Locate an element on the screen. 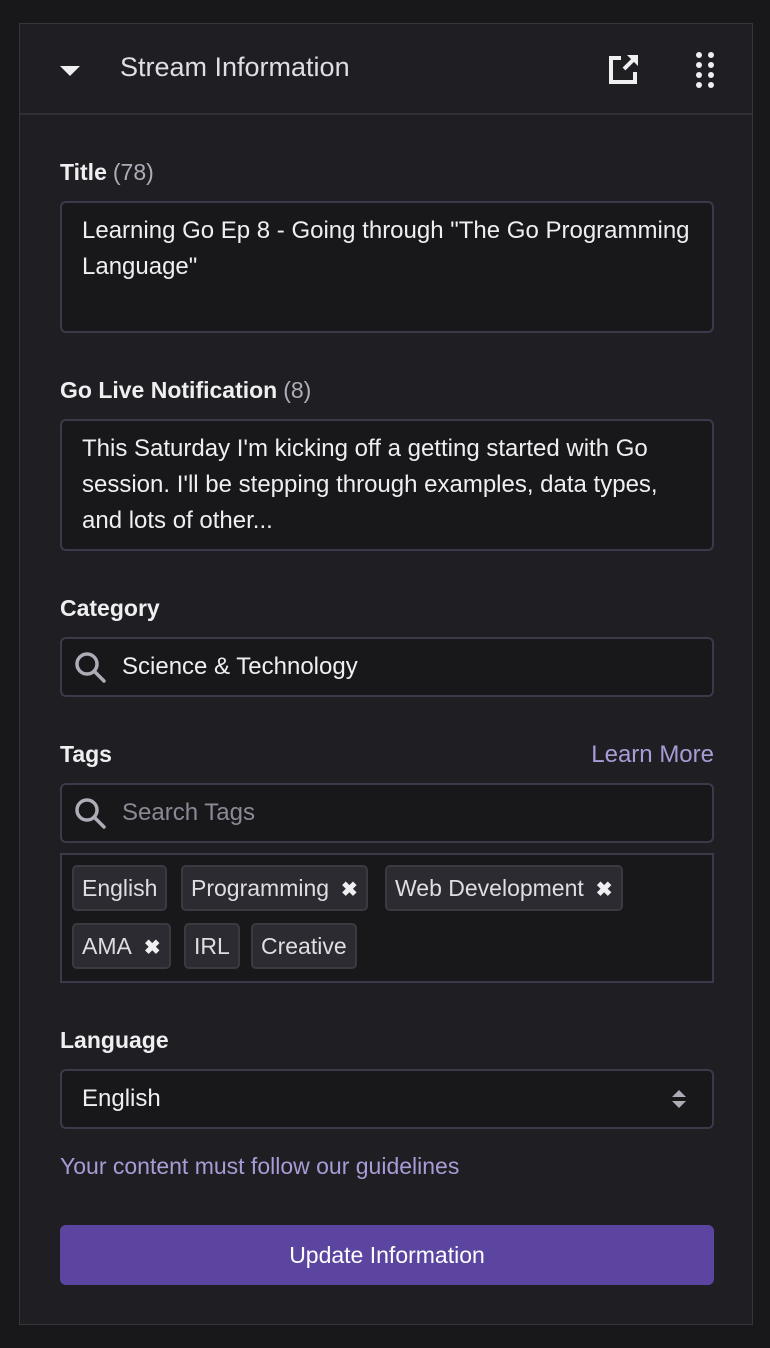 The width and height of the screenshot is (770, 1348). tag-programming: Programming ✖ is located at coordinates (274, 888).